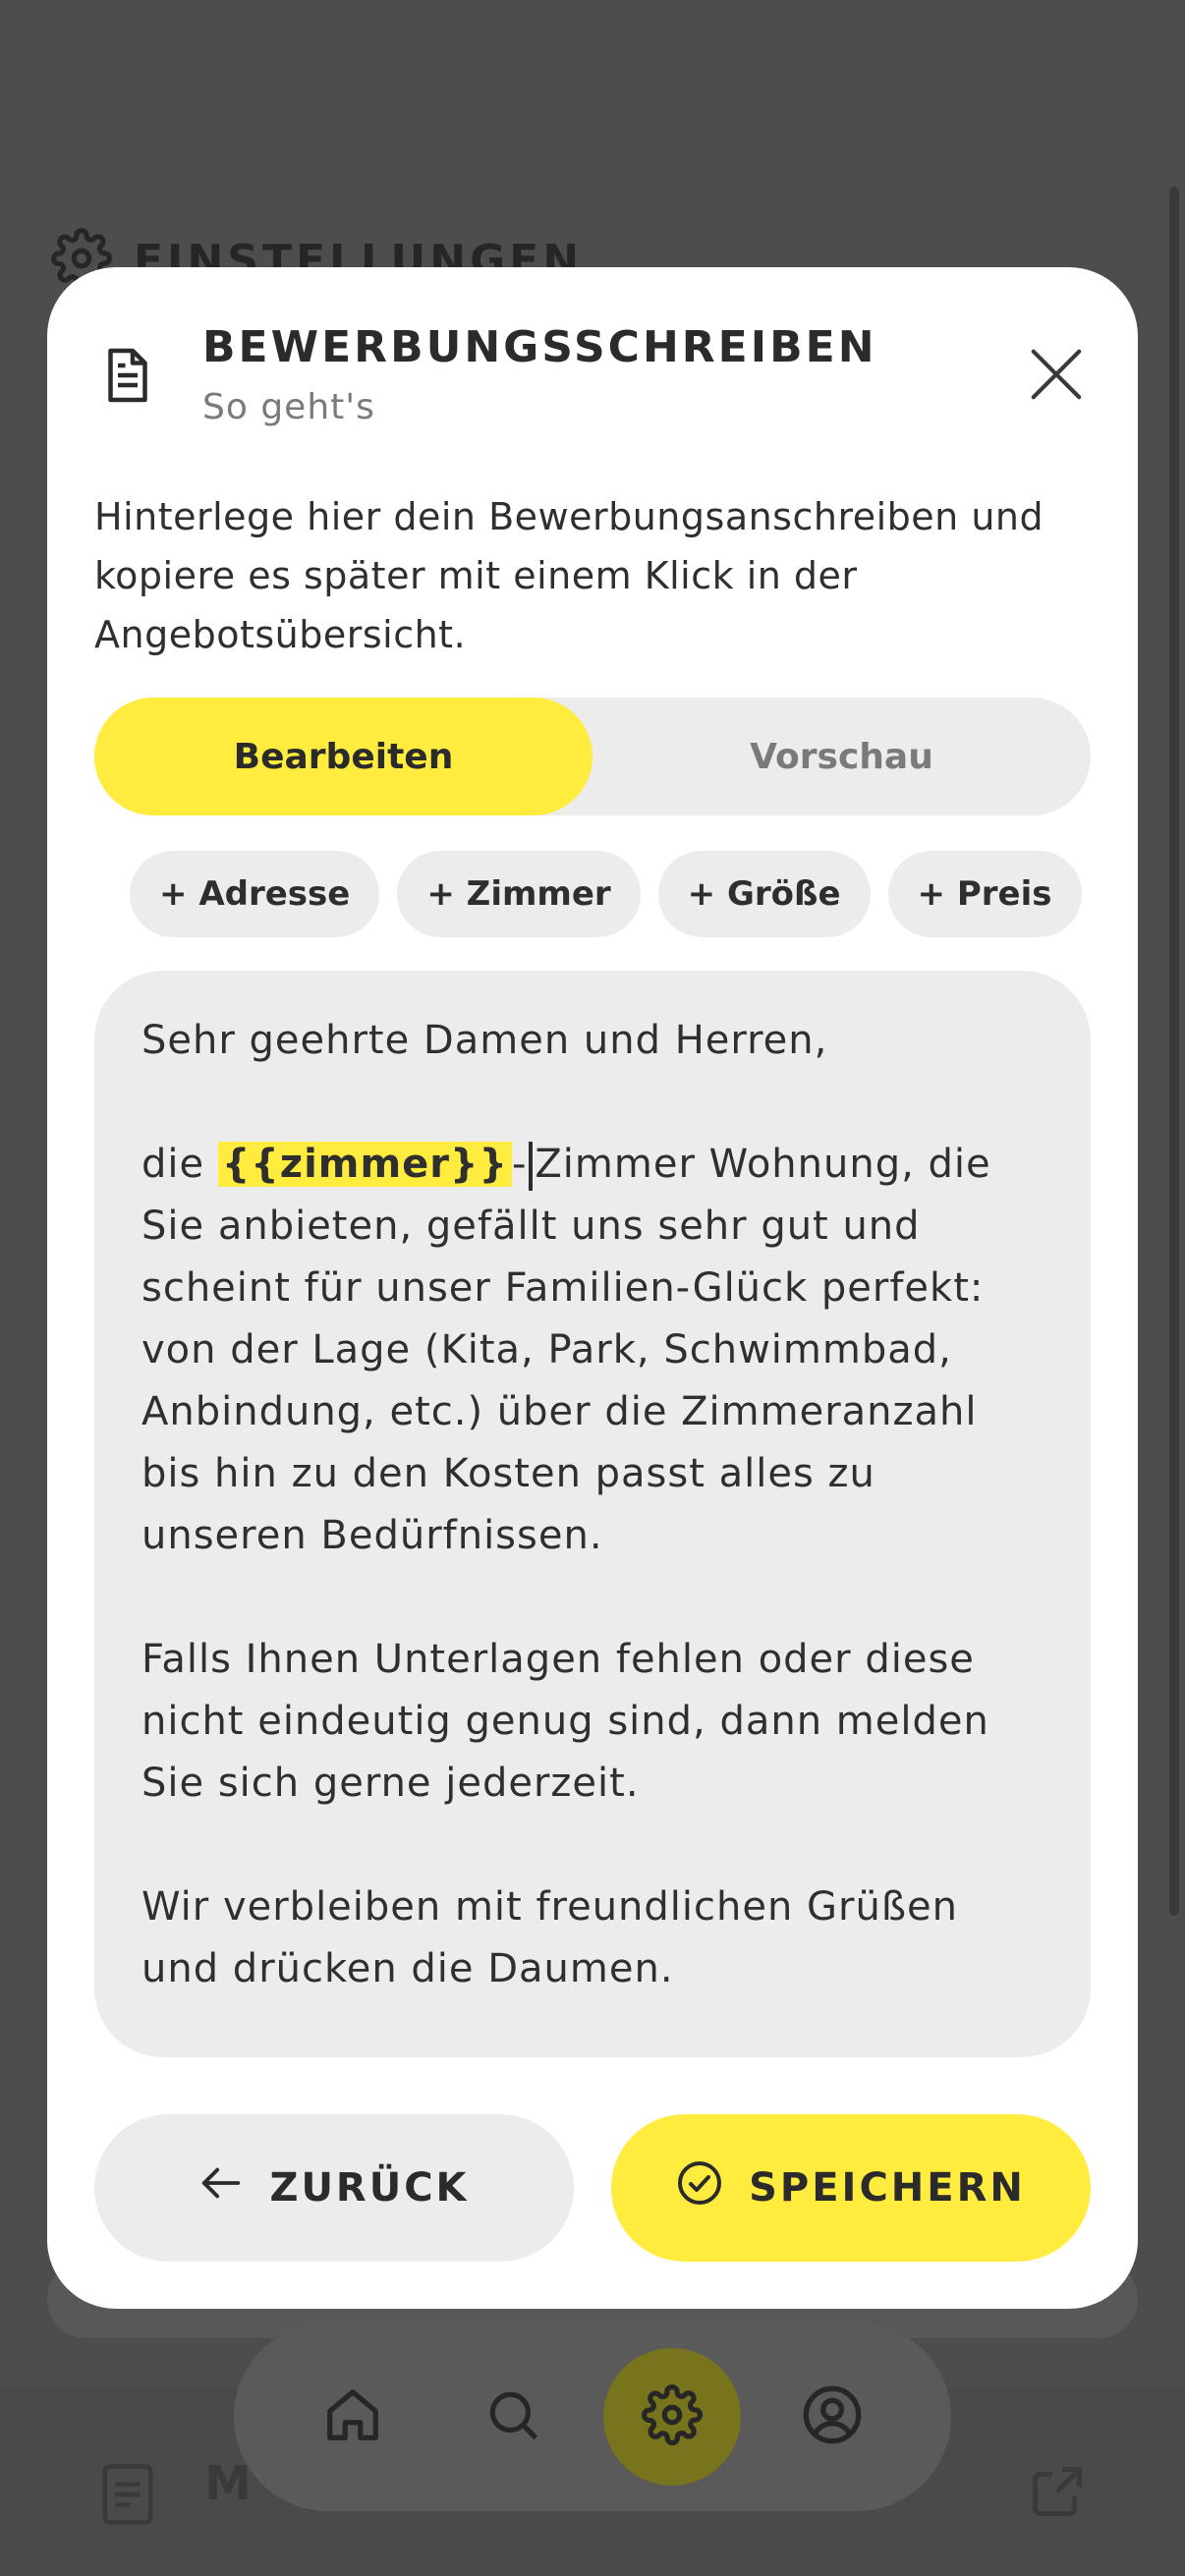 This screenshot has height=2576, width=1185. I want to click on scrollbar, so click(1174, 1051).